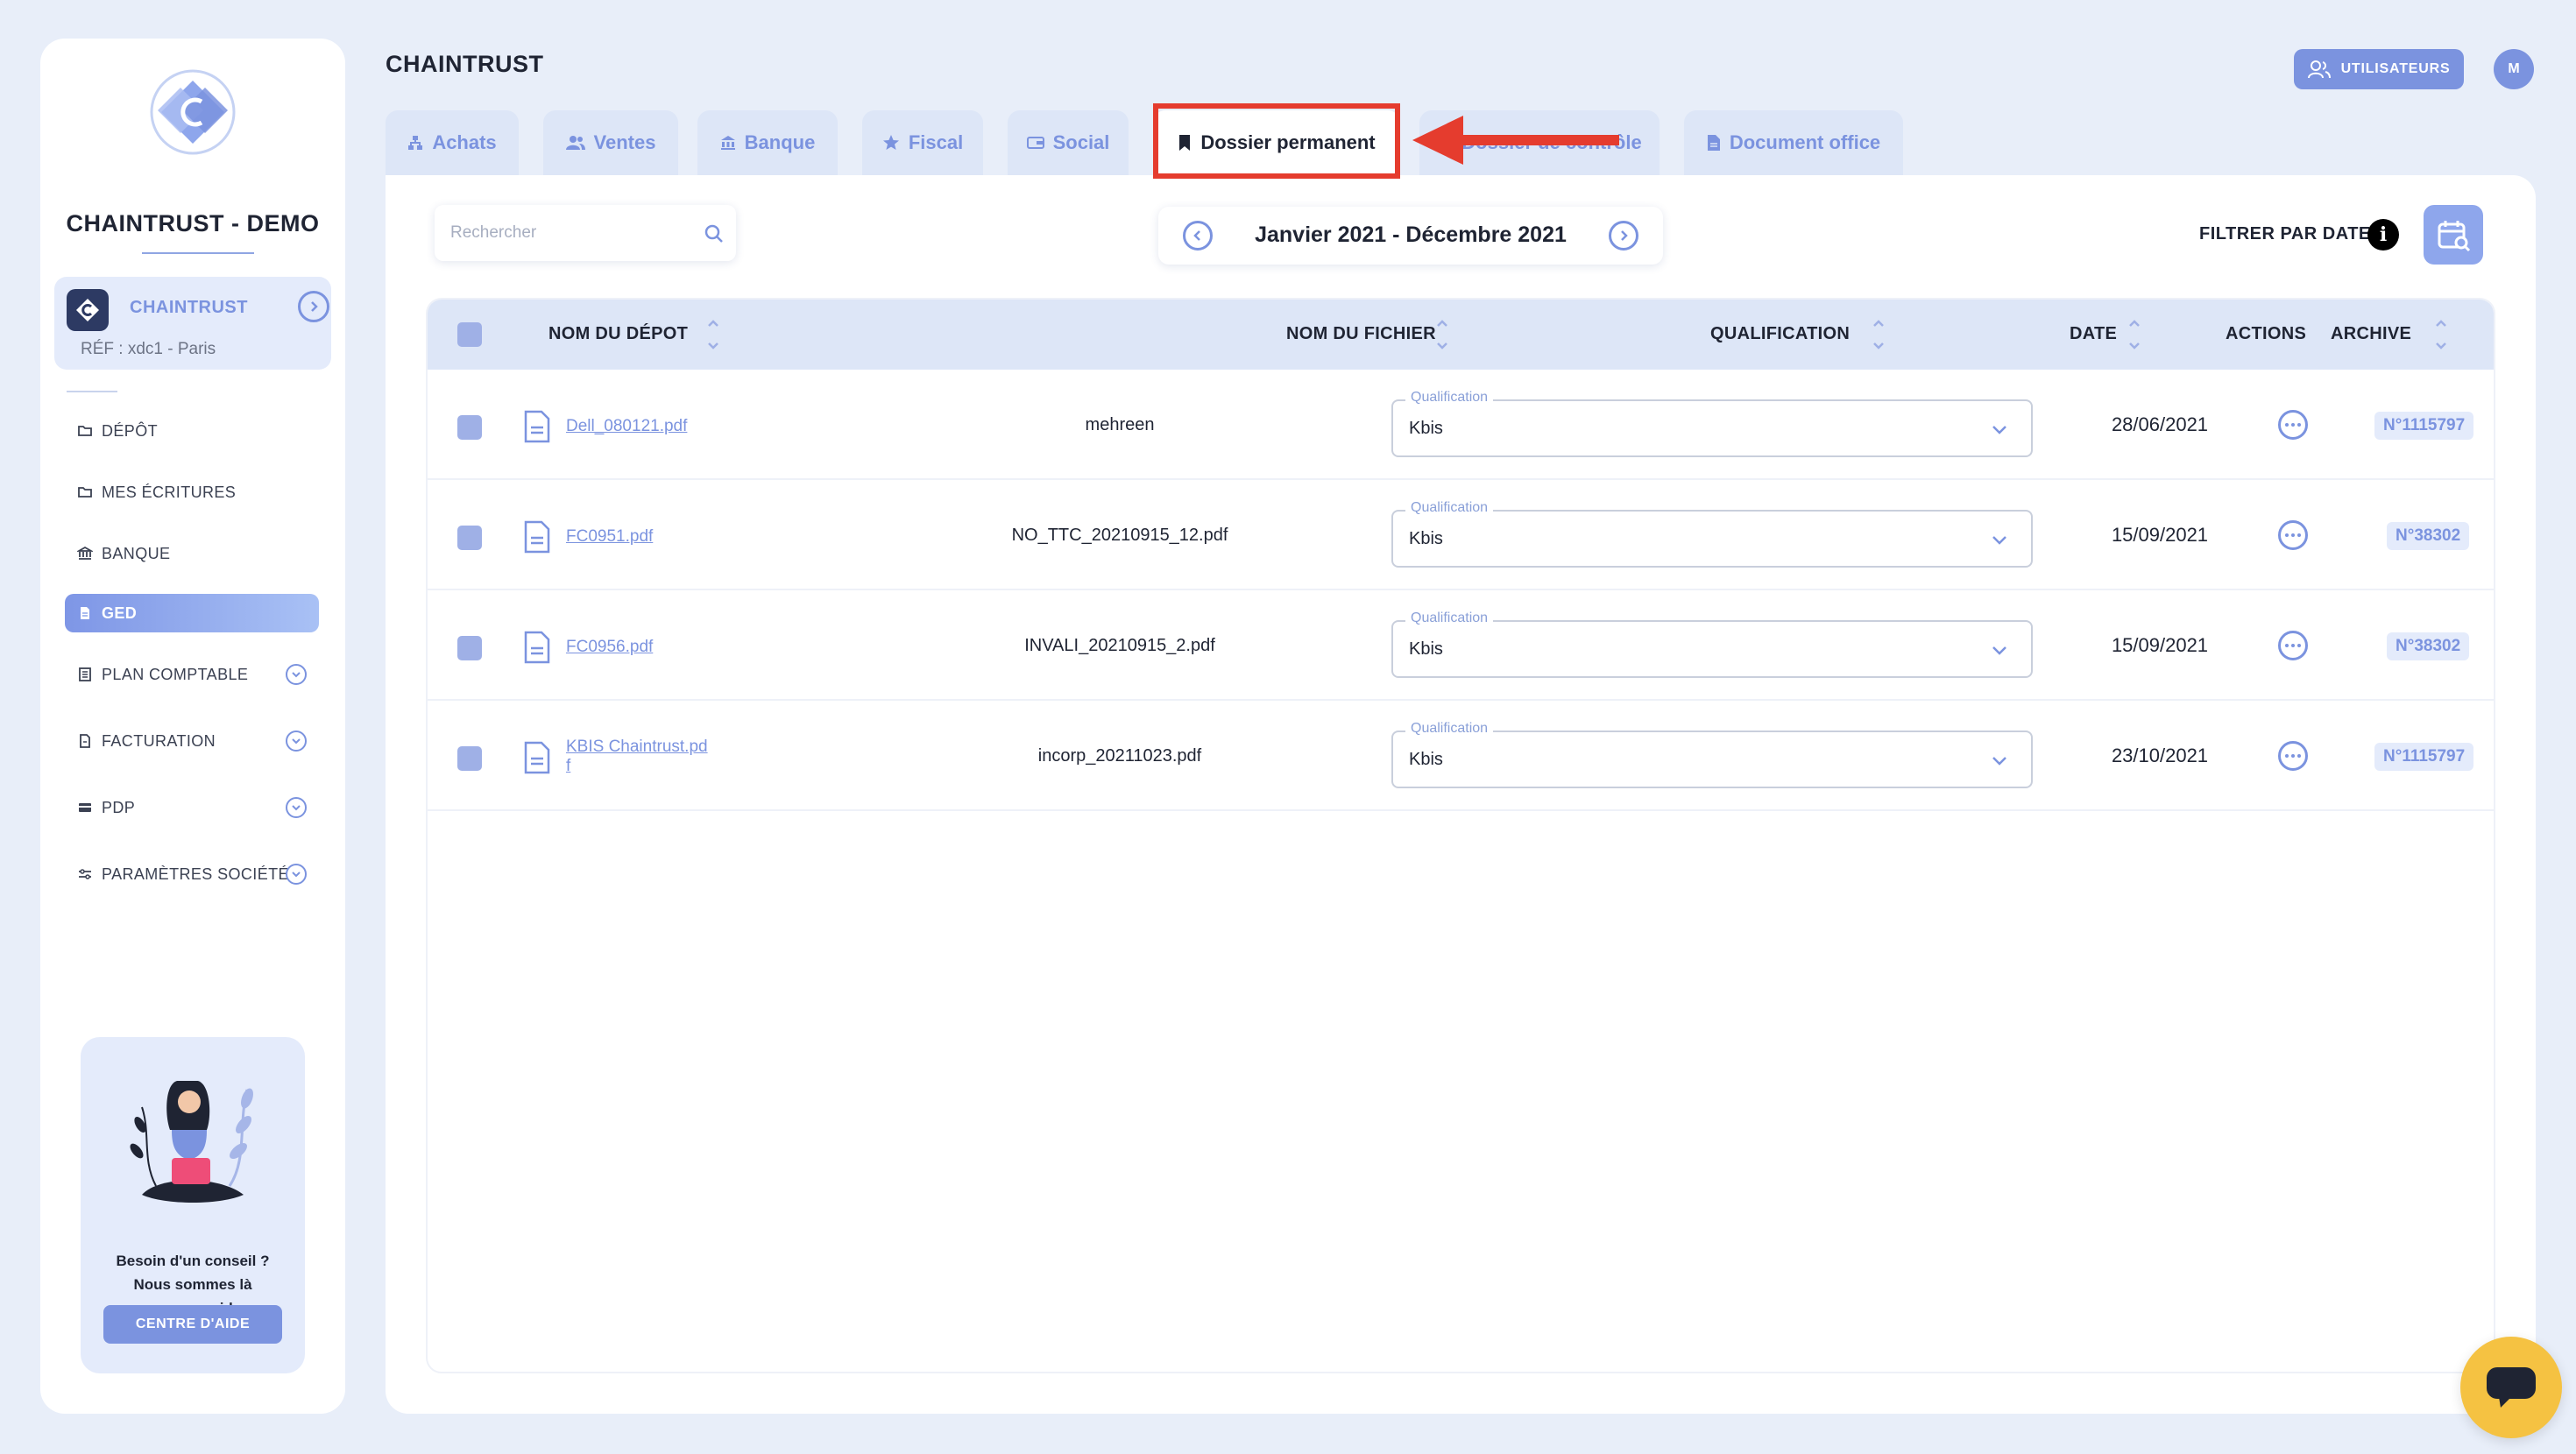 This screenshot has height=1454, width=2576. What do you see at coordinates (2160, 424) in the screenshot?
I see `row-date: 28/06/2021` at bounding box center [2160, 424].